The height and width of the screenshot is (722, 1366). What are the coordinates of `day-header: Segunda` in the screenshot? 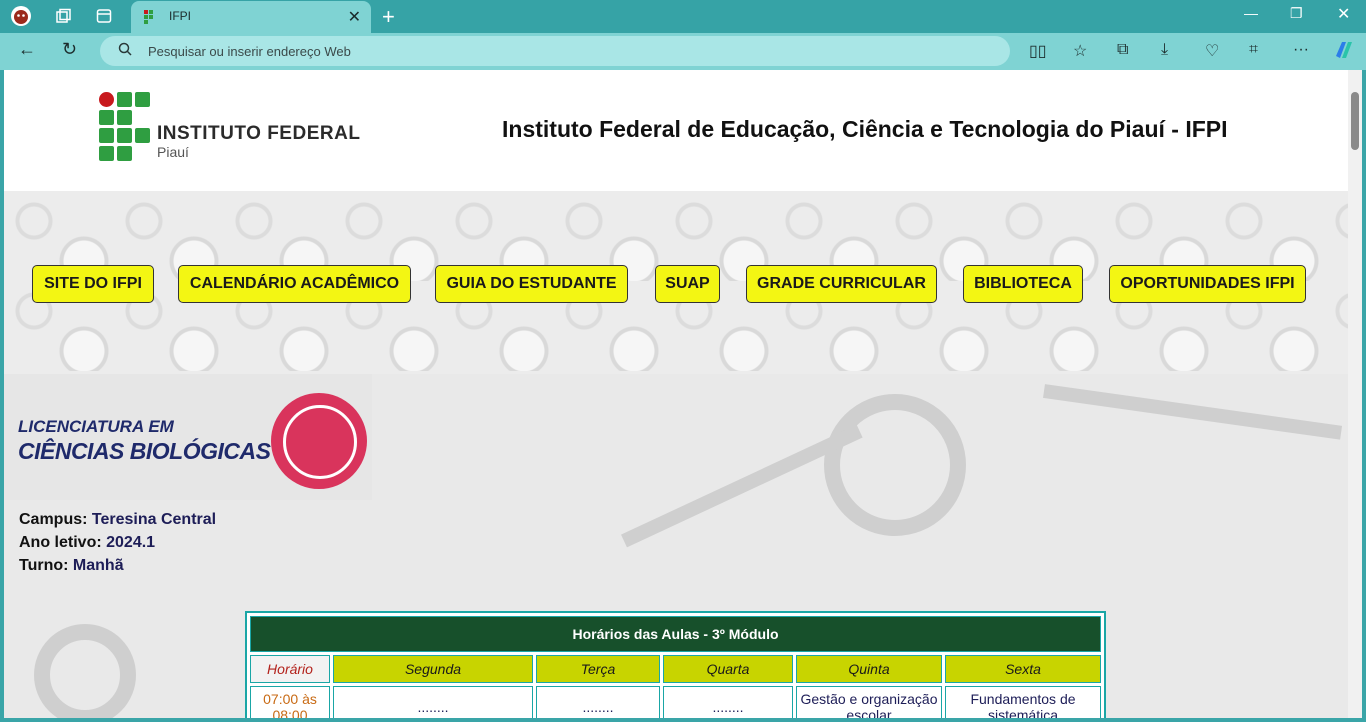 It's located at (433, 669).